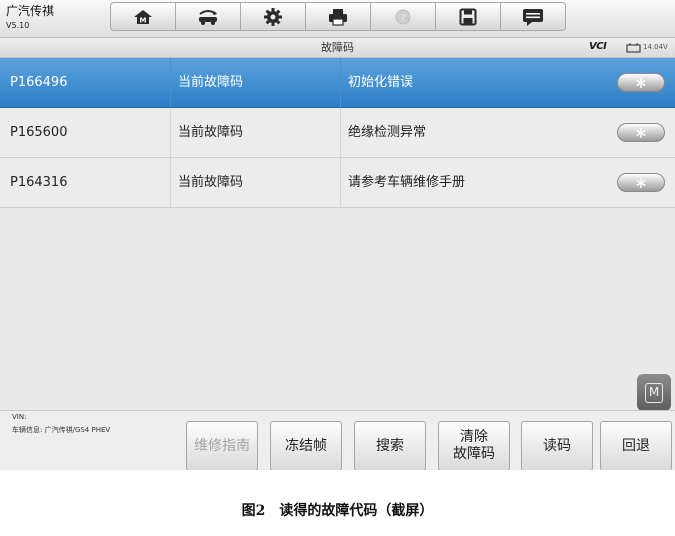 Image resolution: width=675 pixels, height=536 pixels. Describe the element at coordinates (61, 430) in the screenshot. I see `vehicle-info: 车辆信息: 广汽传祺/GS4 PHEV` at that location.